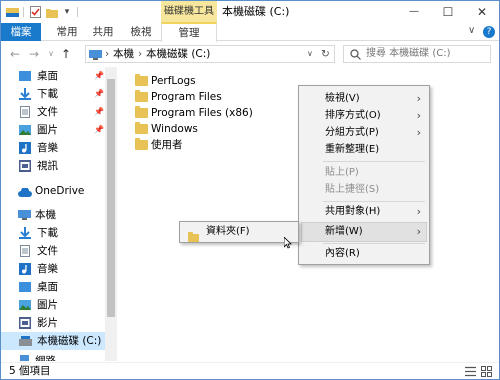 The width and height of the screenshot is (500, 380). What do you see at coordinates (59, 287) in the screenshot?
I see `sidebar-item-pc-desktop: 桌面` at bounding box center [59, 287].